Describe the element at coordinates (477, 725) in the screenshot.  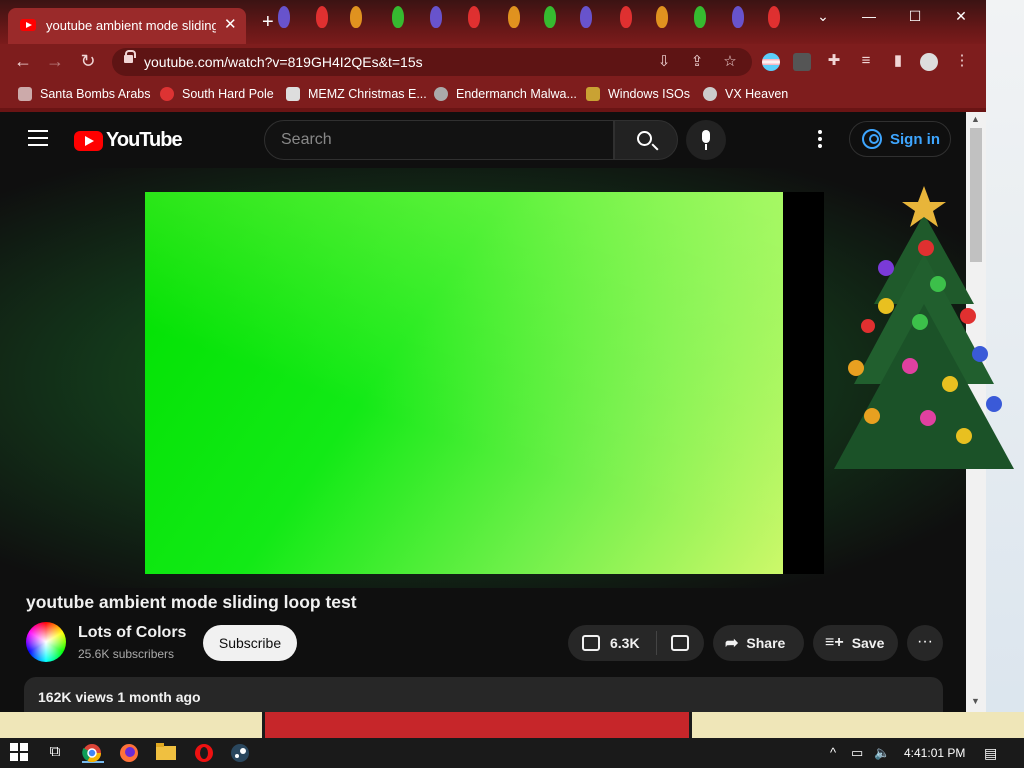
I see `wallpaper-red-panel` at that location.